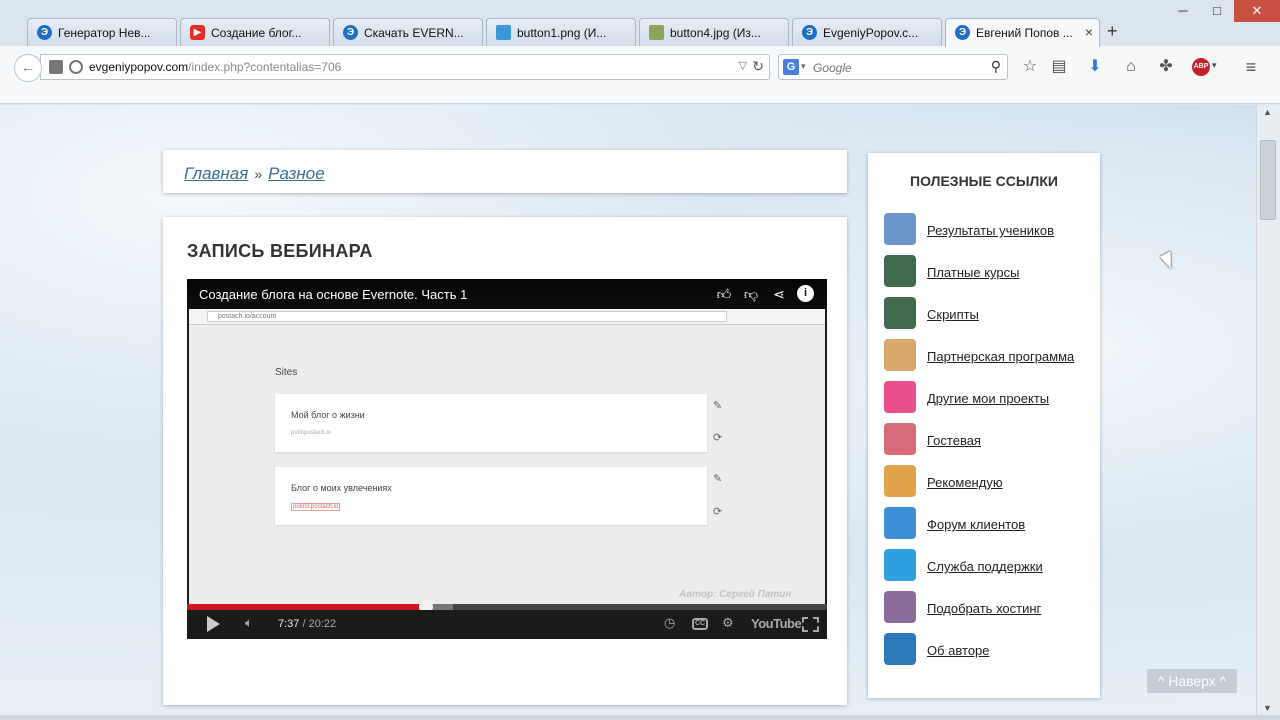 The height and width of the screenshot is (720, 1280). I want to click on sidebar-link: Платные курсы, so click(989, 272).